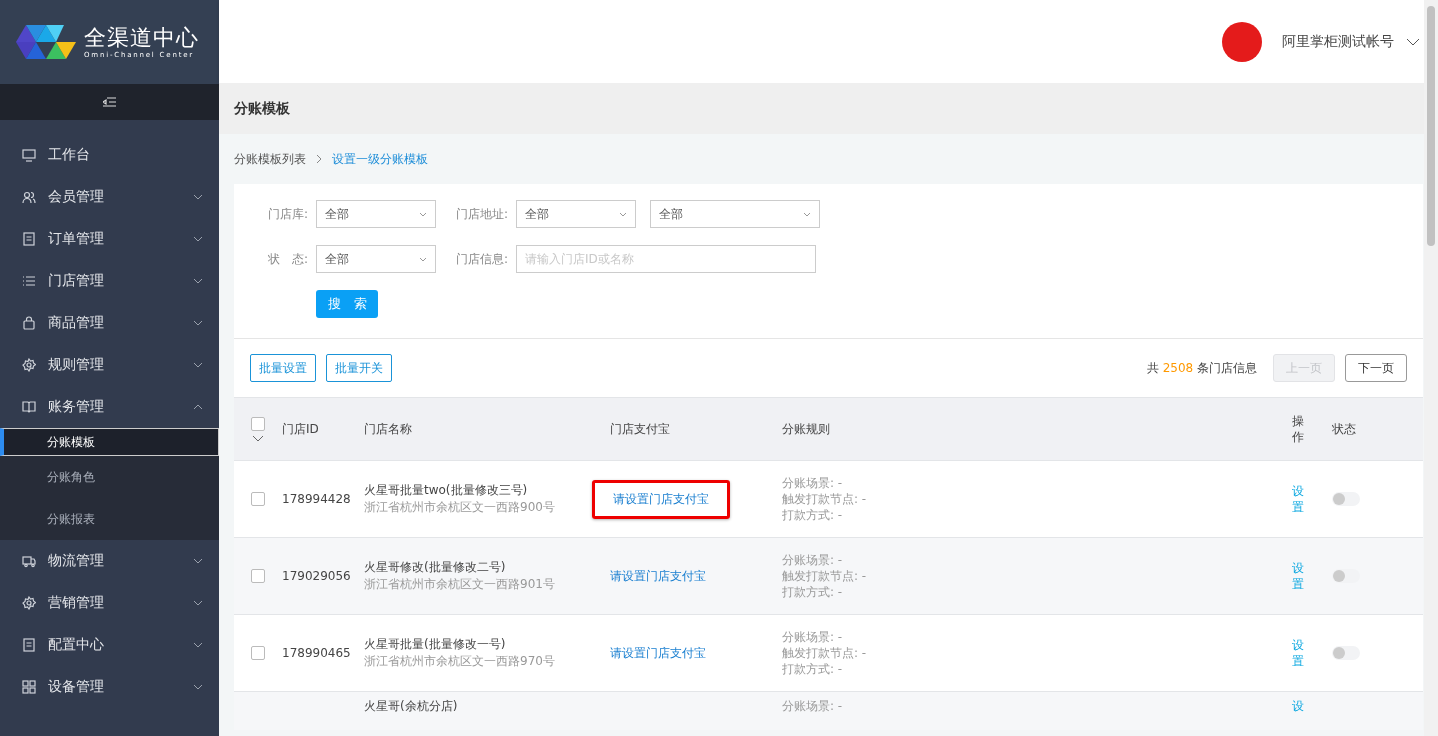 This screenshot has height=736, width=1438. What do you see at coordinates (283, 368) in the screenshot?
I see `batch-button: 批量设置` at bounding box center [283, 368].